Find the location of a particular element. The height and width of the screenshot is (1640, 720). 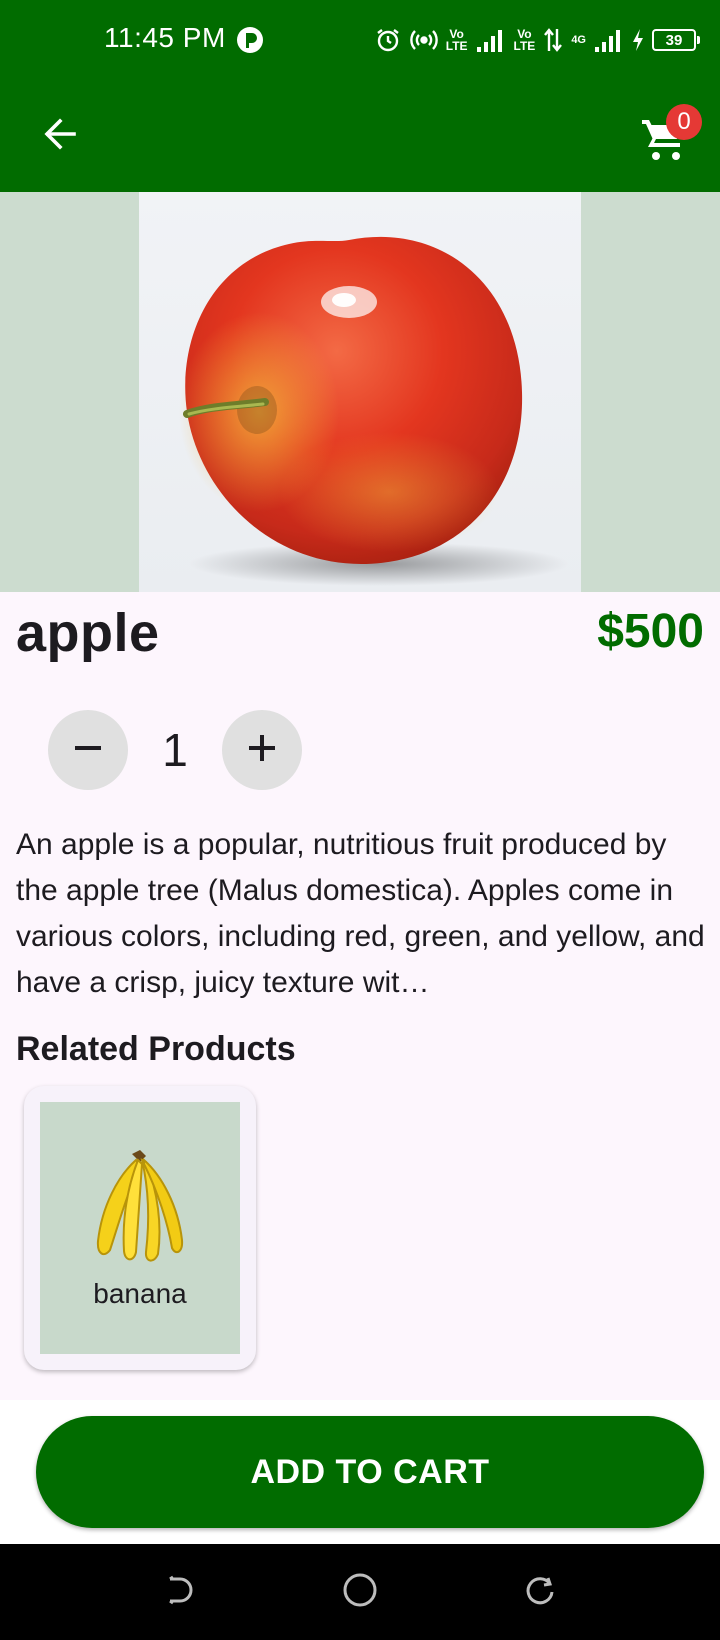

apple-image is located at coordinates (360, 392).